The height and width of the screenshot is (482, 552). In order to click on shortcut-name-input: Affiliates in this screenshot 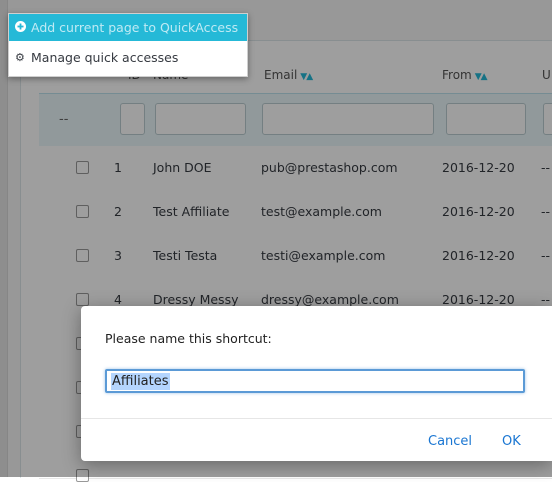, I will do `click(315, 381)`.